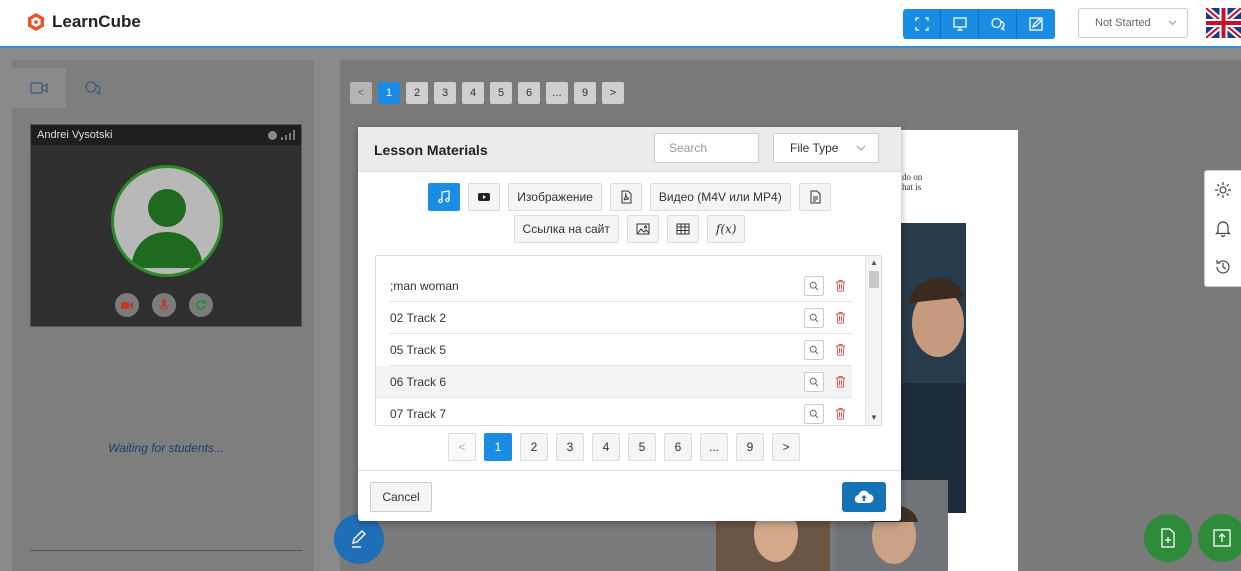  I want to click on page-9: 9, so click(750, 447).